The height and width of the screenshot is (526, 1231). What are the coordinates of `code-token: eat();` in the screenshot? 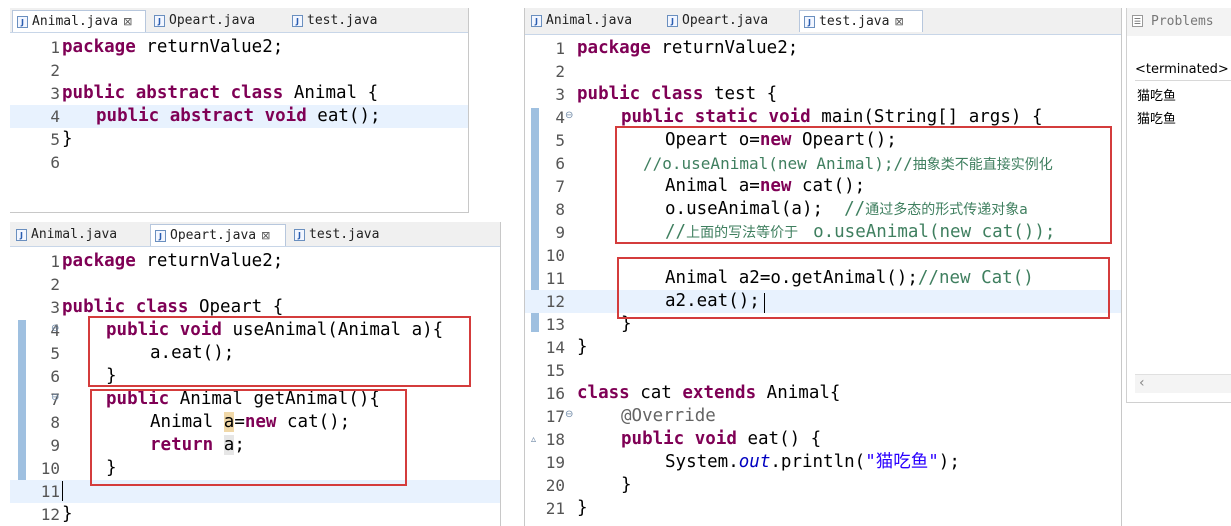 It's located at (343, 116).